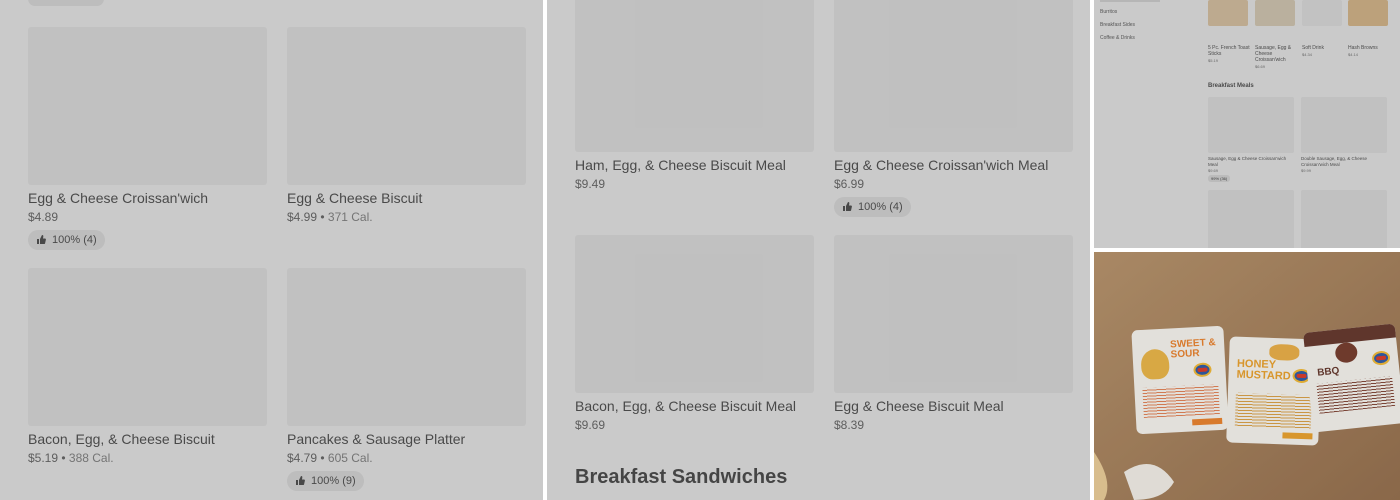  Describe the element at coordinates (1229, 51) in the screenshot. I see `item-name: 5 Pc. French Toast Sticks` at that location.